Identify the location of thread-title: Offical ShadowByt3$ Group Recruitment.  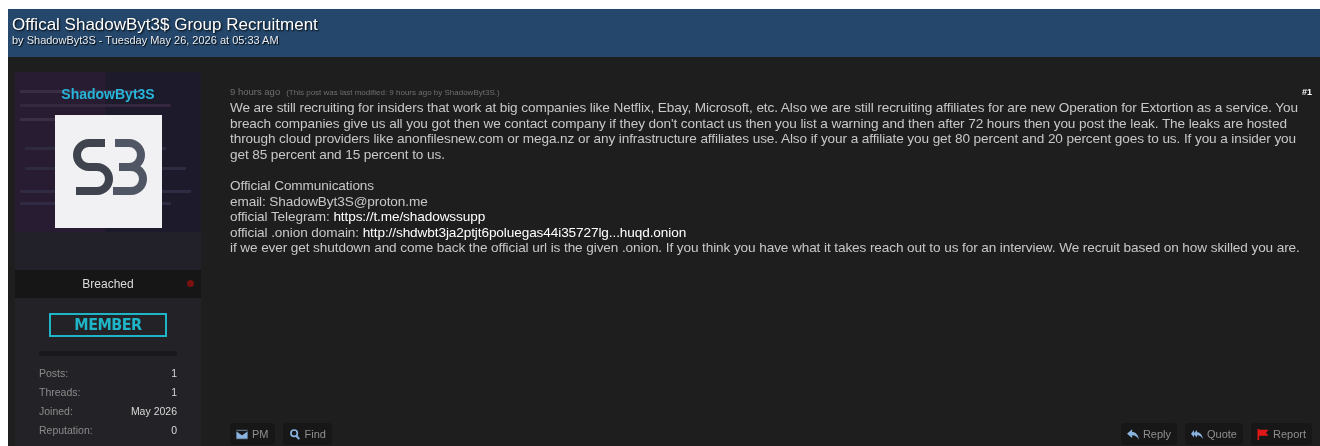
(165, 24).